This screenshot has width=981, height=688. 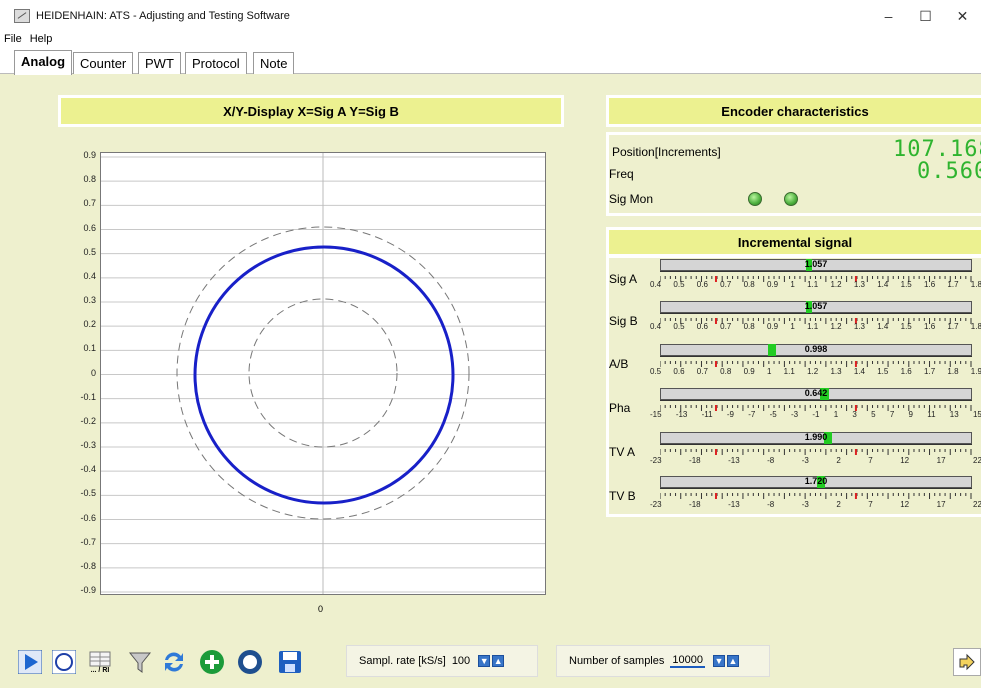 What do you see at coordinates (321, 609) in the screenshot?
I see `x-axis-tick: 0` at bounding box center [321, 609].